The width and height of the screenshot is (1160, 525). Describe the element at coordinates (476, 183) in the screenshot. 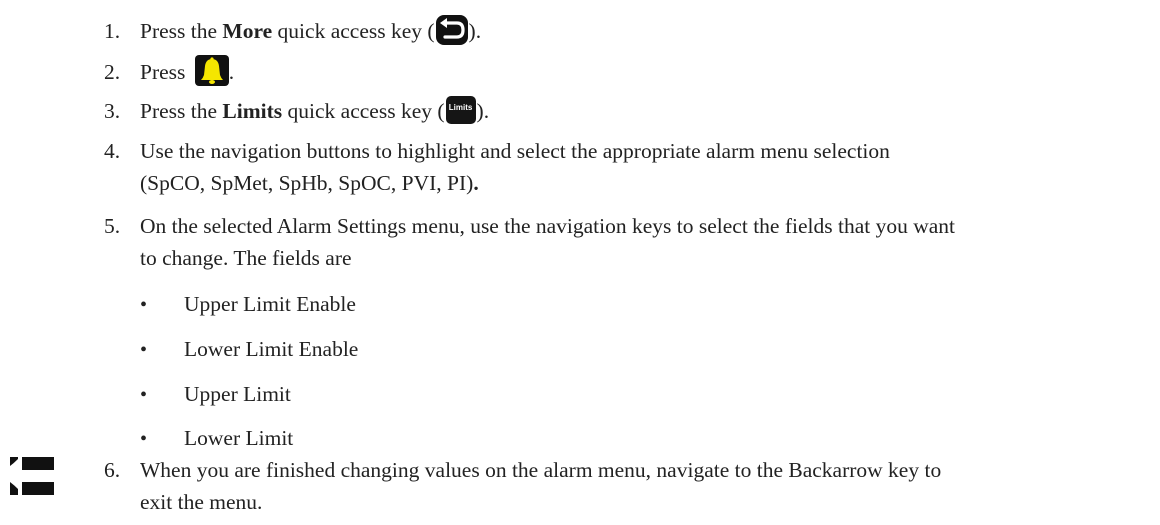

I see `step-period: .` at that location.